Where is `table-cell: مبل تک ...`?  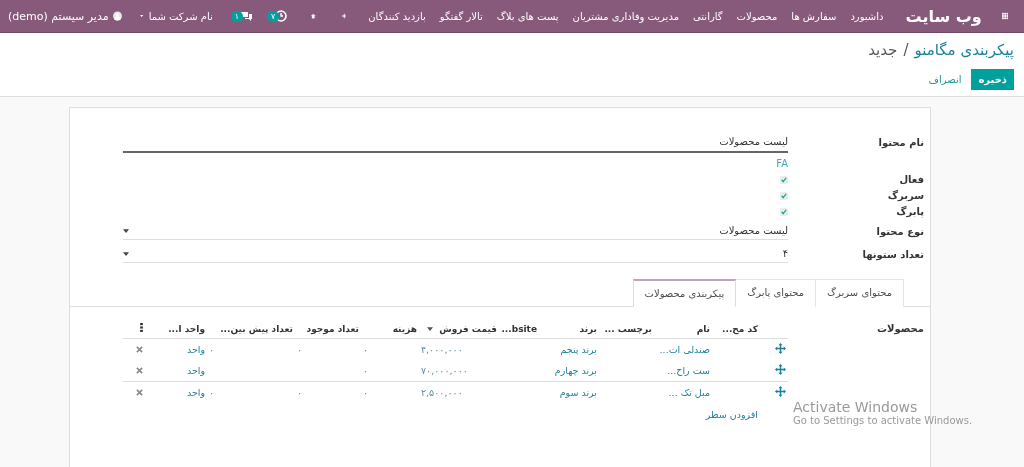 table-cell: مبل تک ... is located at coordinates (689, 392).